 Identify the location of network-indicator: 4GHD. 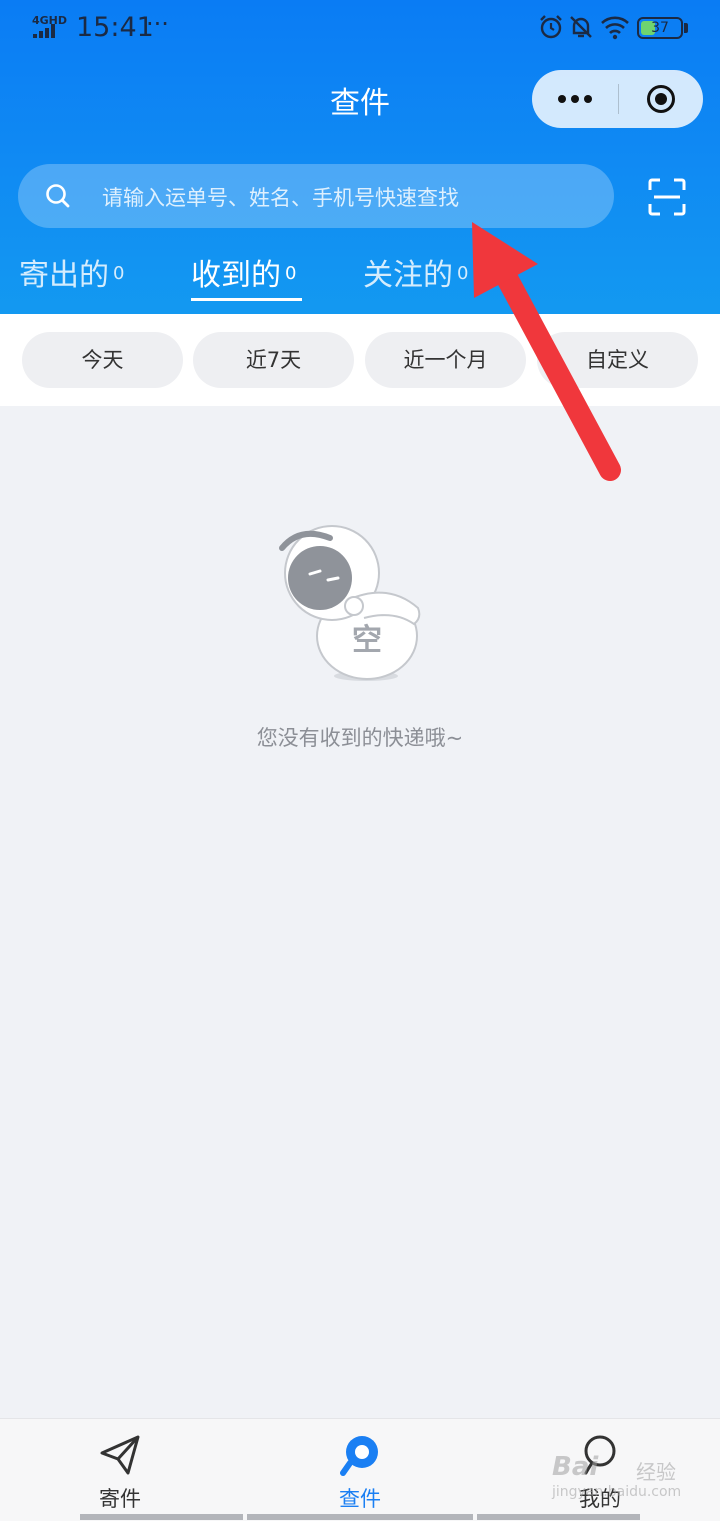
(50, 27).